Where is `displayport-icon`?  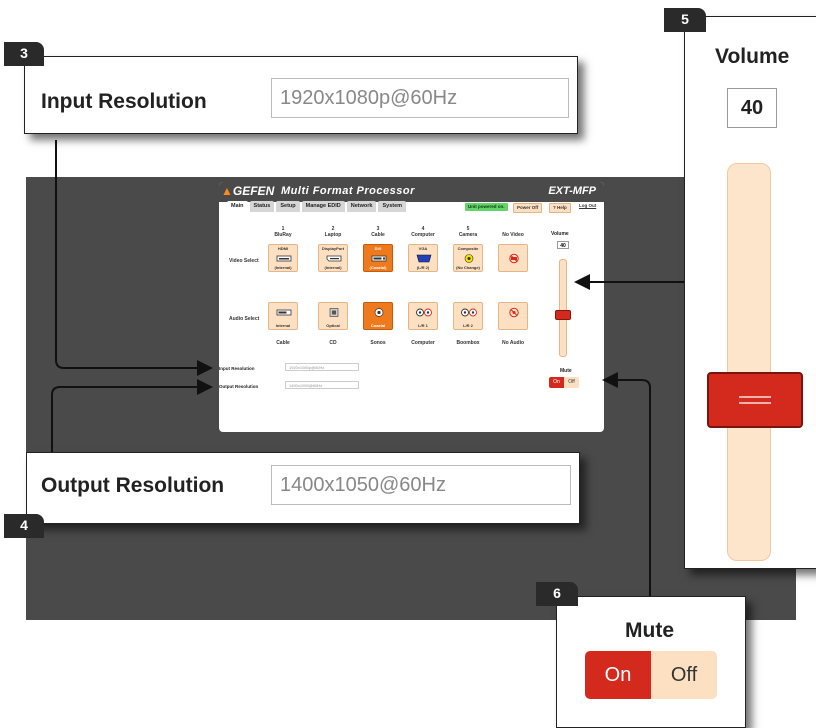
displayport-icon is located at coordinates (334, 258).